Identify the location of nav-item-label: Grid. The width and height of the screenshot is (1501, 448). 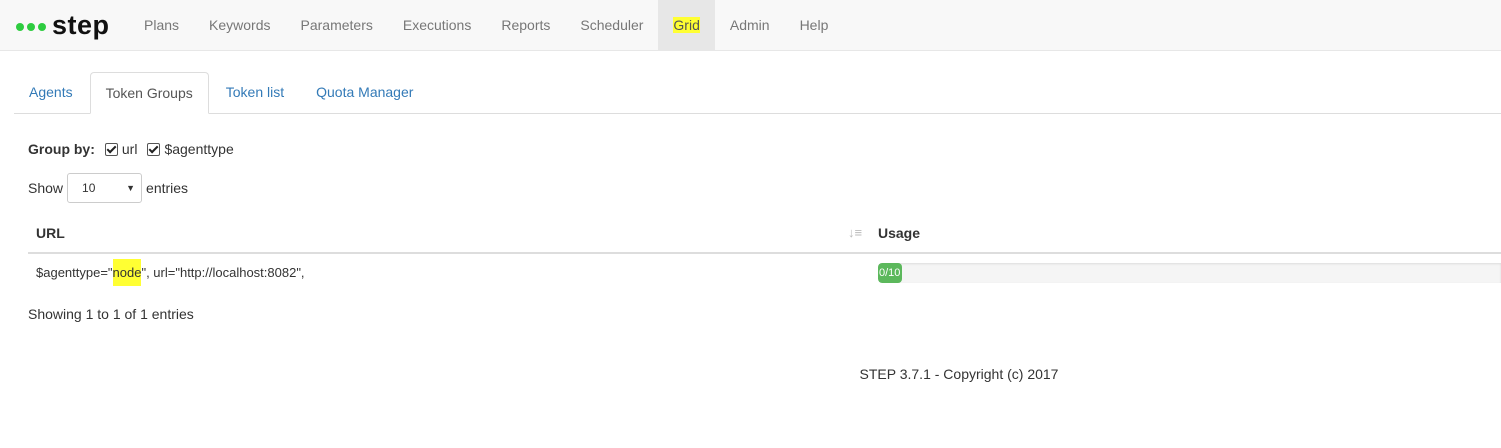
(686, 25).